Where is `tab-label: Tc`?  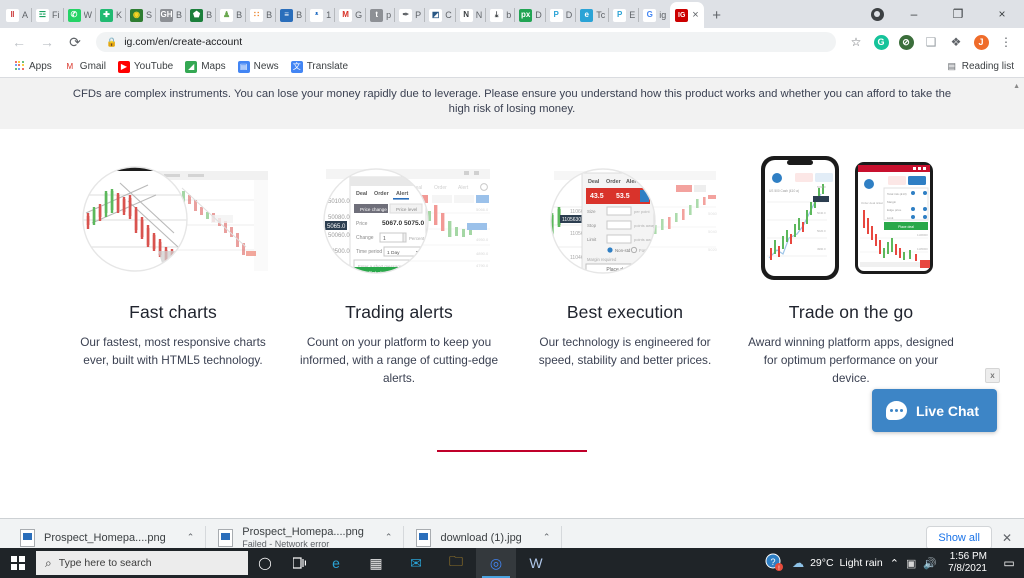
tab-label: Tc is located at coordinates (601, 15).